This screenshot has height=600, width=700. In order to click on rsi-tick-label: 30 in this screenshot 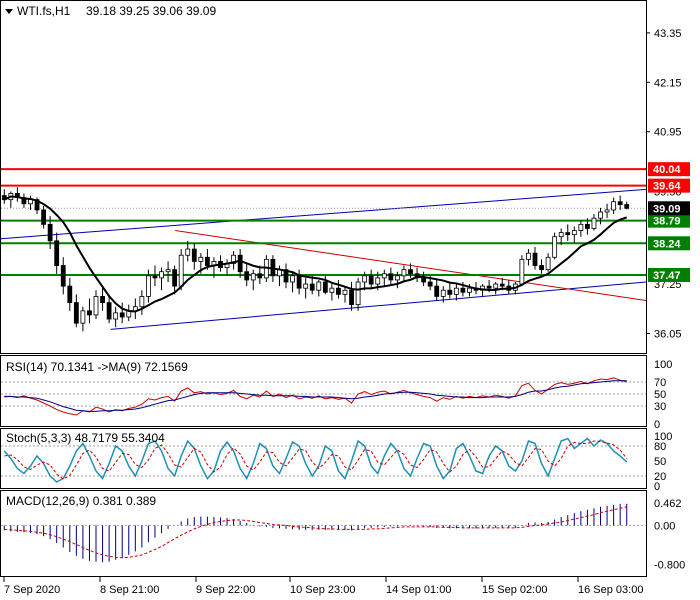, I will do `click(660, 407)`.